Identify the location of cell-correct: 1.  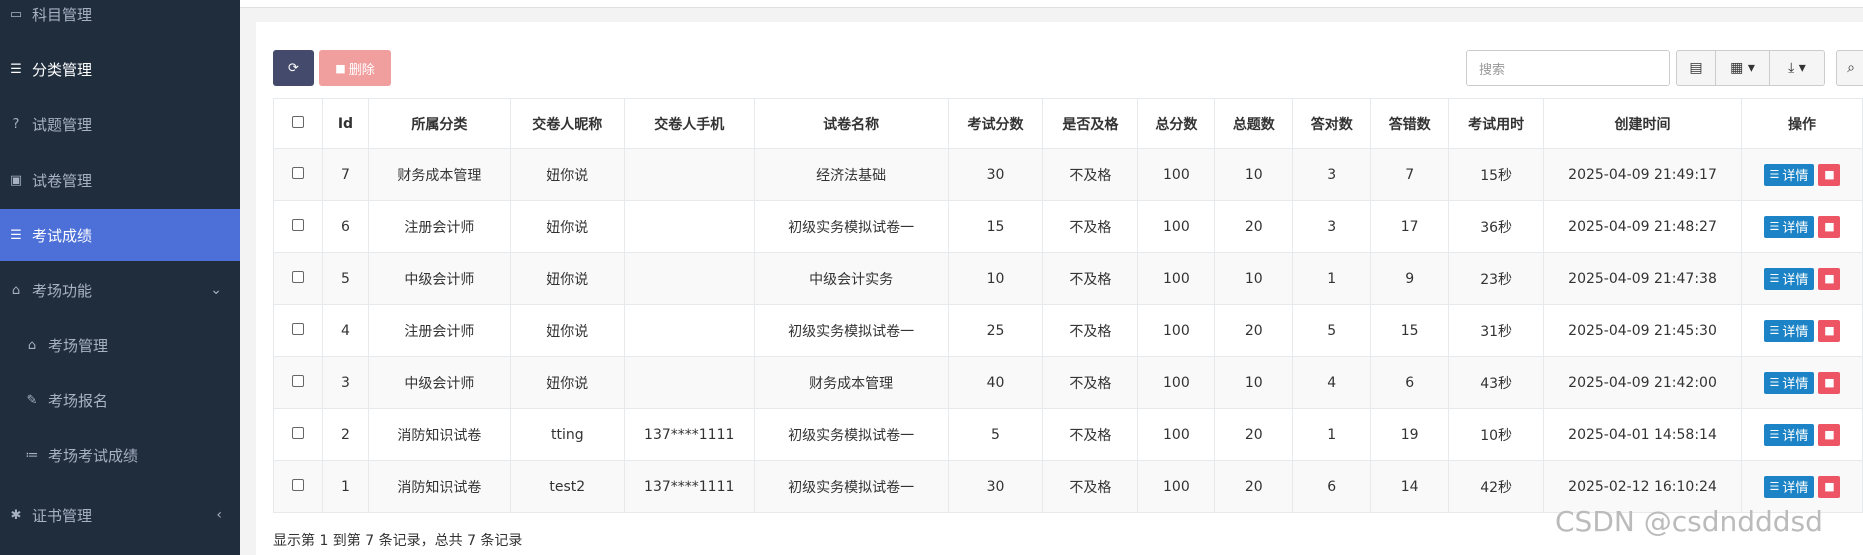
(1332, 434).